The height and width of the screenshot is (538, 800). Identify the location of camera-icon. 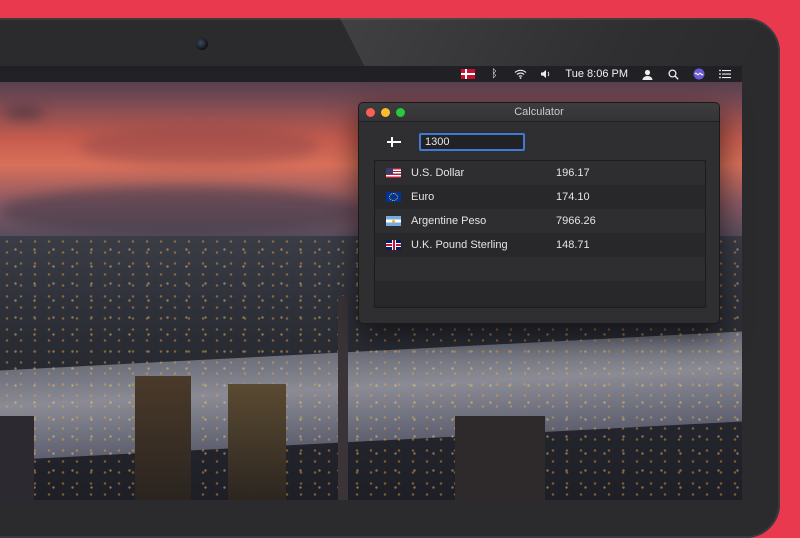
(202, 44).